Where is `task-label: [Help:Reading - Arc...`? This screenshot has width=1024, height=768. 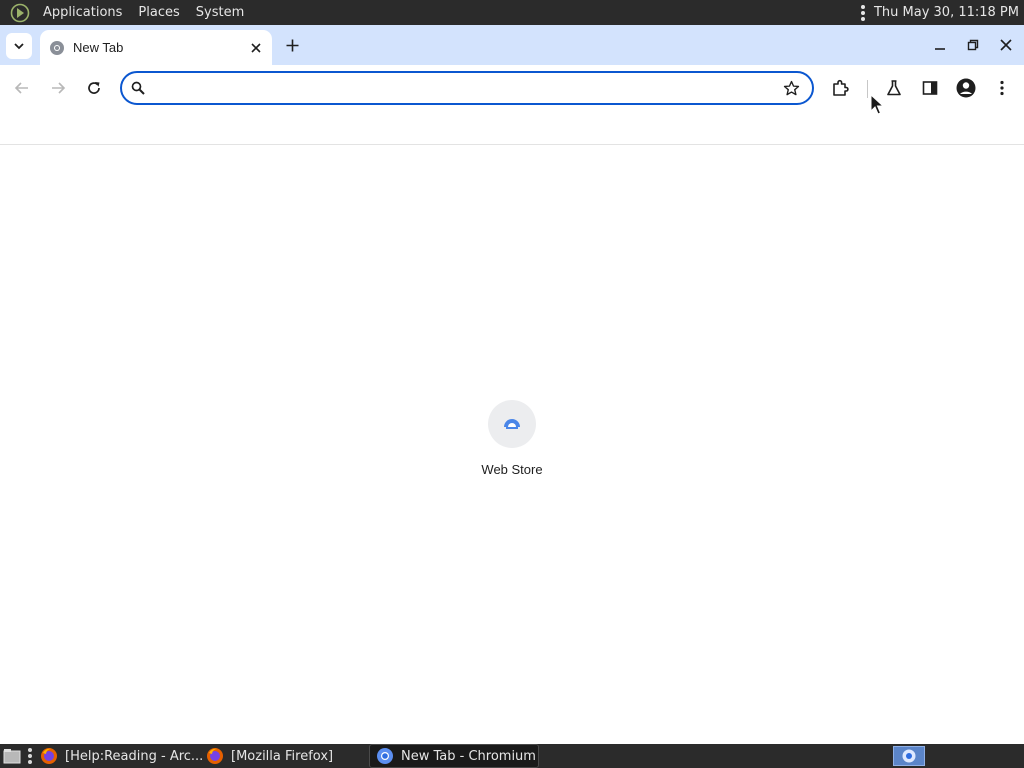
task-label: [Help:Reading - Arc... is located at coordinates (134, 756).